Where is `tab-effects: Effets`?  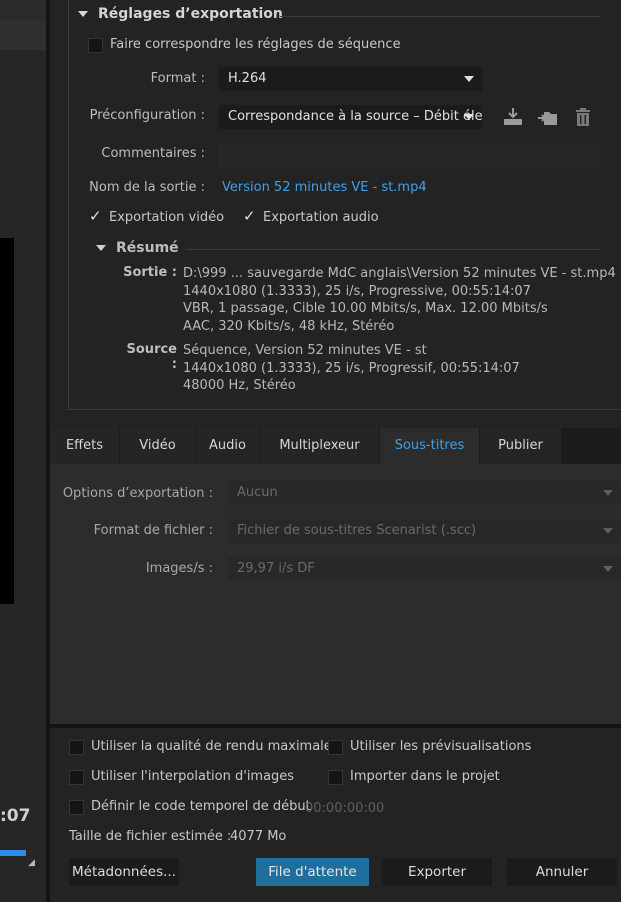
tab-effects: Effets is located at coordinates (85, 446).